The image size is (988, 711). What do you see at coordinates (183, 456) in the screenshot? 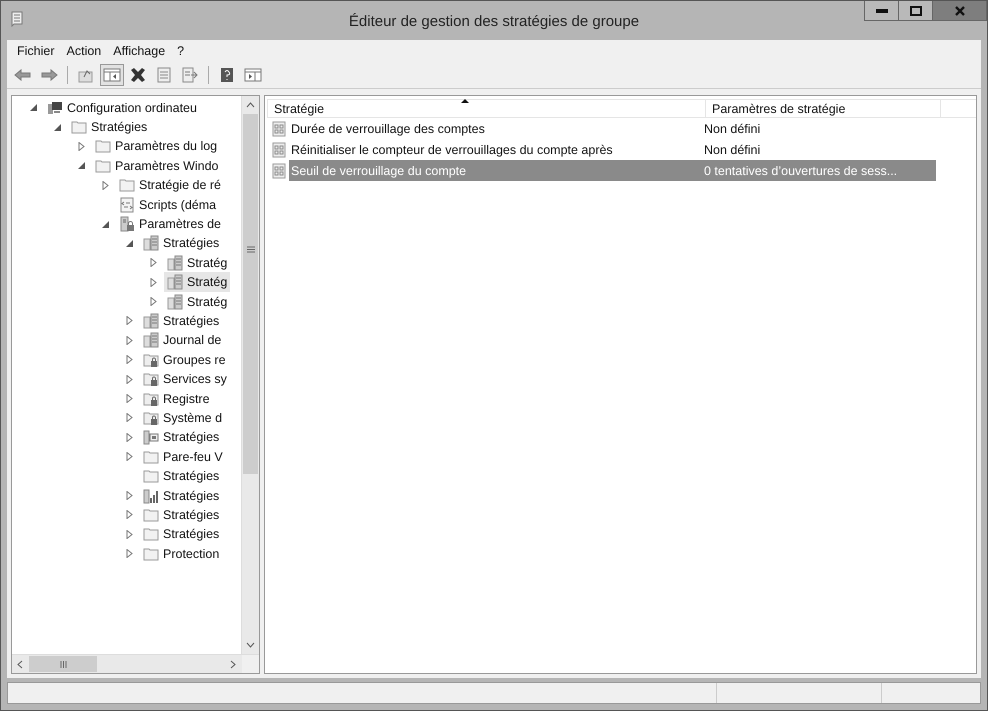
I see `tree-item: Pare-feu V` at bounding box center [183, 456].